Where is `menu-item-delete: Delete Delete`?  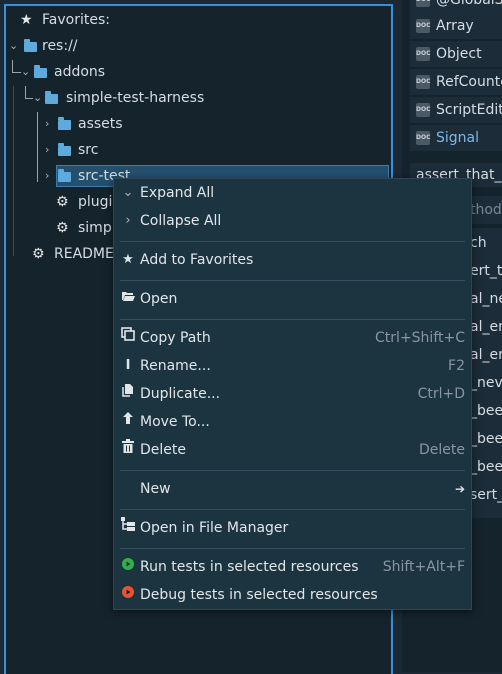 menu-item-delete: Delete Delete is located at coordinates (292, 450).